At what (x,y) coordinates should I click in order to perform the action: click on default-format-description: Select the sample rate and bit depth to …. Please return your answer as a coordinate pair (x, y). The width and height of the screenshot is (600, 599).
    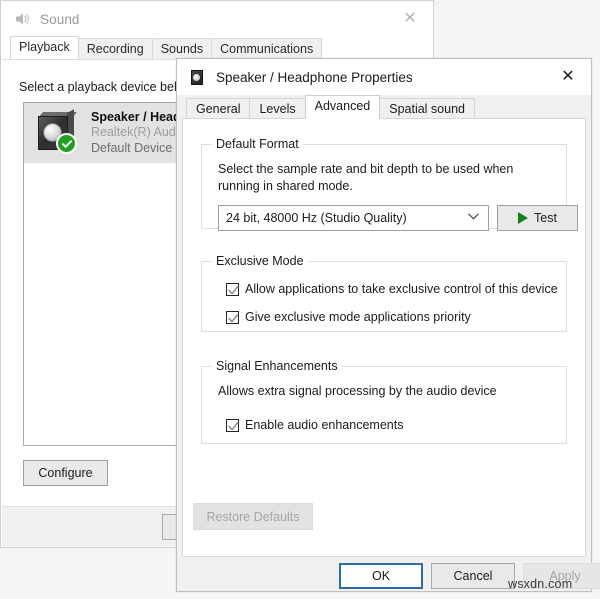
    Looking at the image, I should click on (366, 177).